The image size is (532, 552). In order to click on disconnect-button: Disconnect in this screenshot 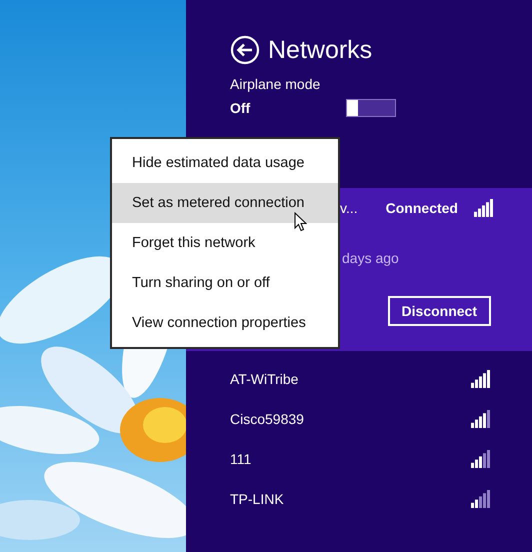, I will do `click(439, 311)`.